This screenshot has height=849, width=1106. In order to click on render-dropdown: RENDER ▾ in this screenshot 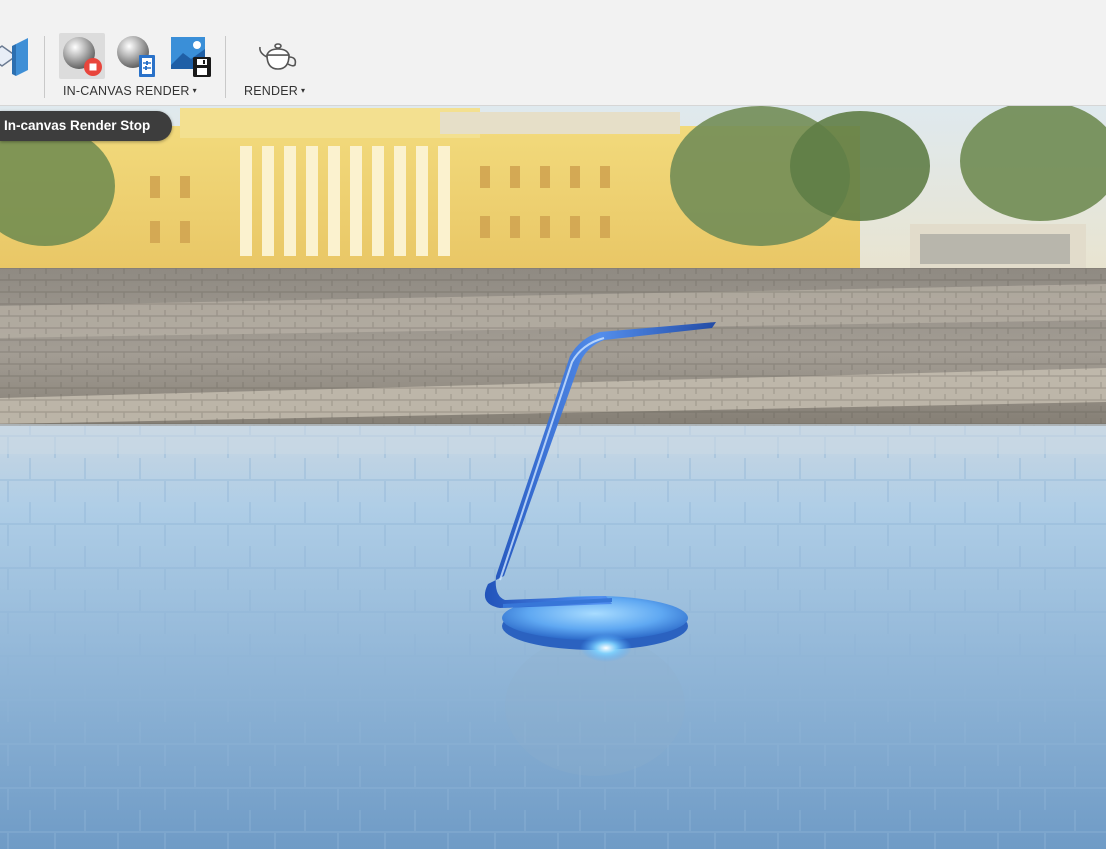, I will do `click(274, 91)`.